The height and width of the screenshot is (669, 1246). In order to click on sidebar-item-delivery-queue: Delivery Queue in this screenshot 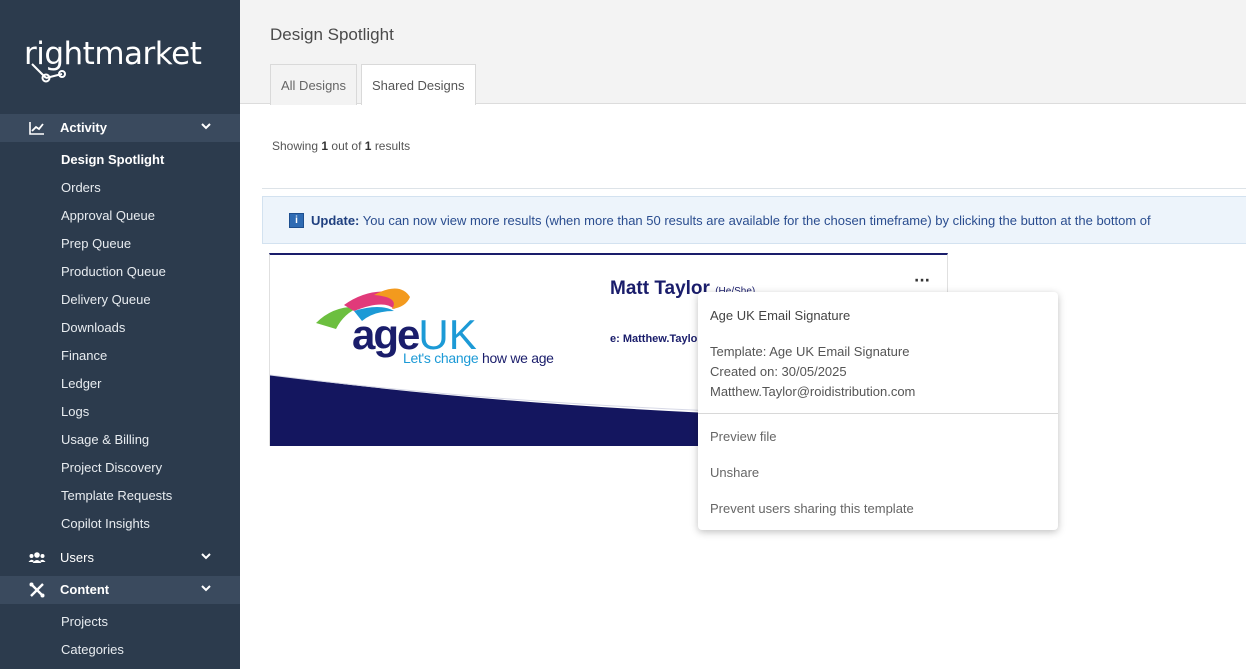, I will do `click(106, 299)`.